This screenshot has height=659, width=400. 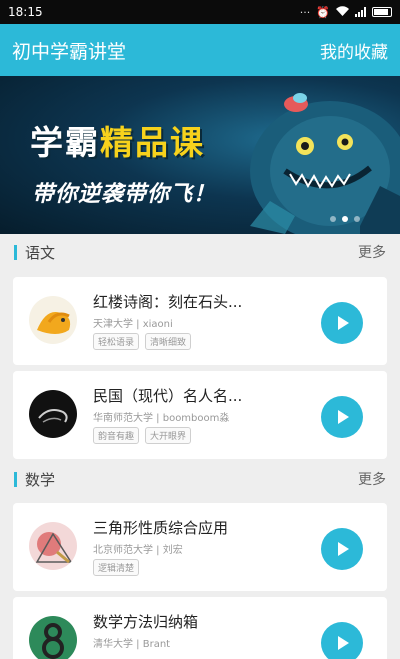 What do you see at coordinates (200, 50) in the screenshot?
I see `app-bar: 初中学霸讲堂 我的收藏` at bounding box center [200, 50].